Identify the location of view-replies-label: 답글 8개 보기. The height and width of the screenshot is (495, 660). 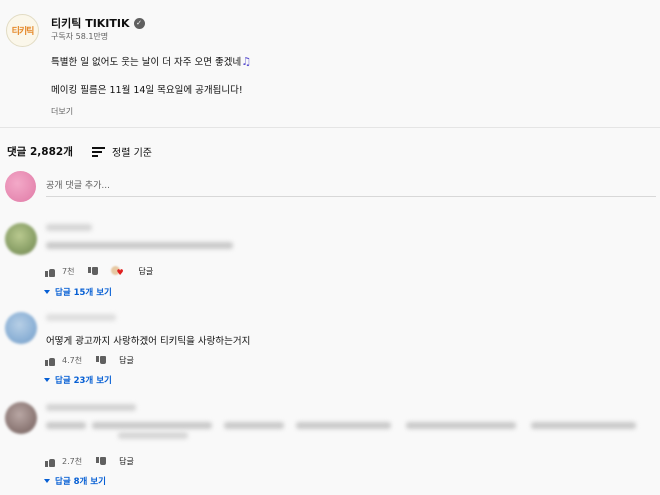
(80, 482).